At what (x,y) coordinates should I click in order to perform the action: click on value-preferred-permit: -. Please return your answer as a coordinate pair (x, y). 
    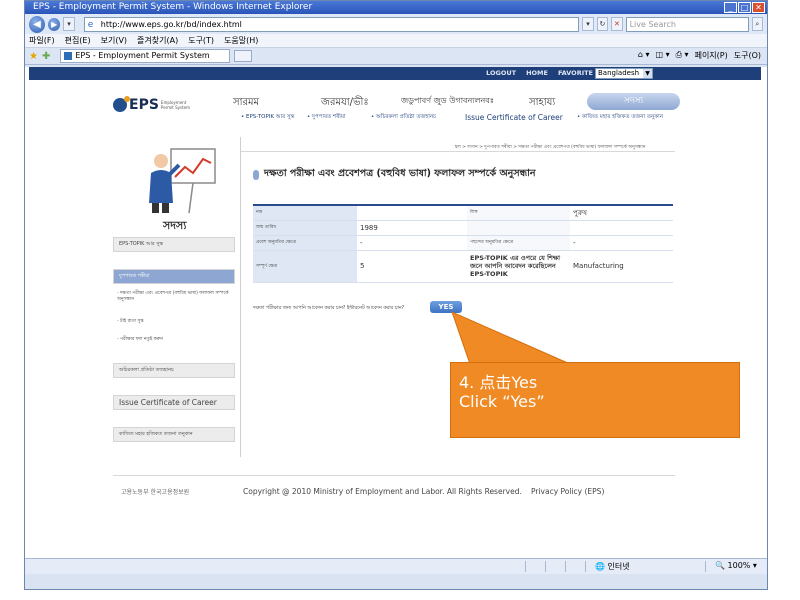
    Looking at the image, I should click on (621, 243).